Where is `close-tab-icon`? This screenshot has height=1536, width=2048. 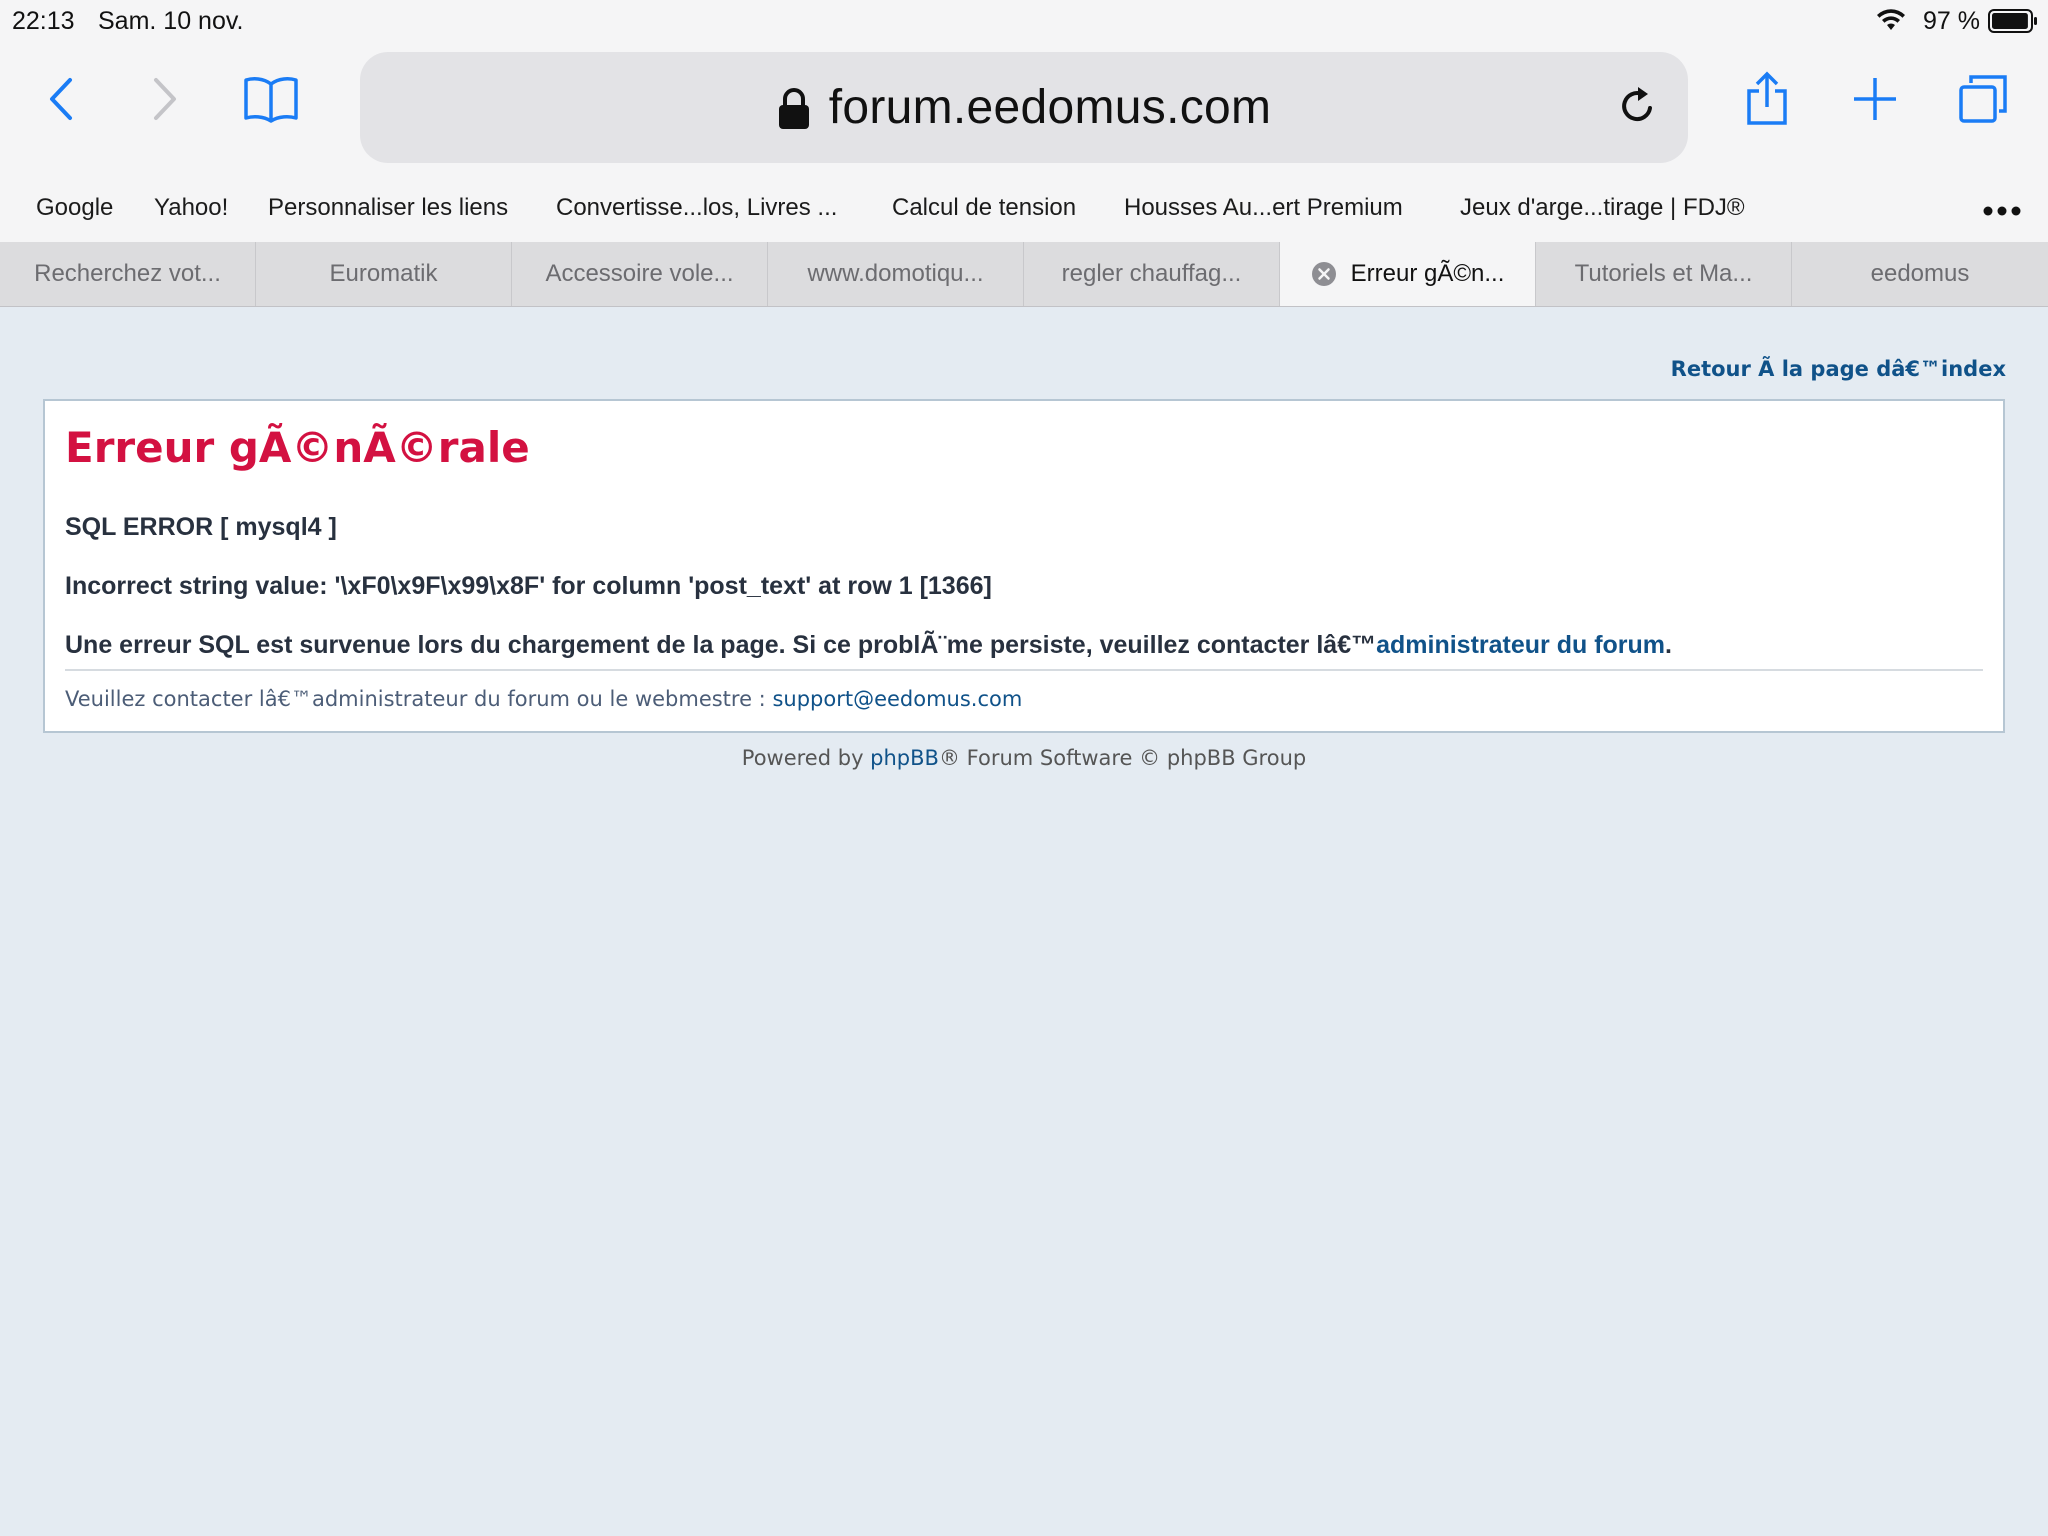
close-tab-icon is located at coordinates (1324, 274).